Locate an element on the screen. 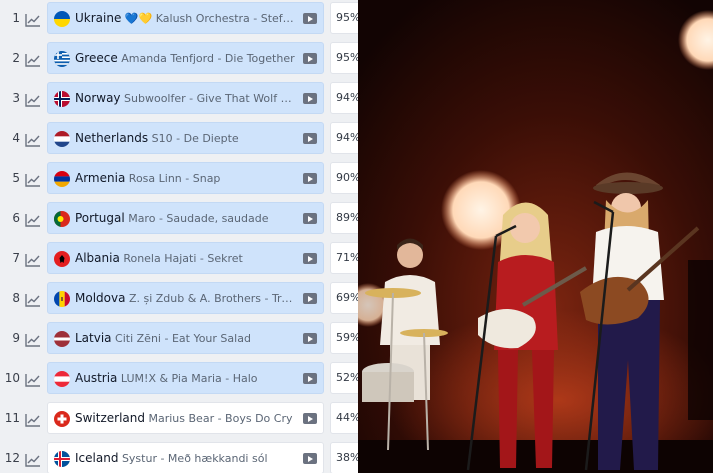 The height and width of the screenshot is (473, 713). artist-song: Maro - Saudade, saudade is located at coordinates (198, 218).